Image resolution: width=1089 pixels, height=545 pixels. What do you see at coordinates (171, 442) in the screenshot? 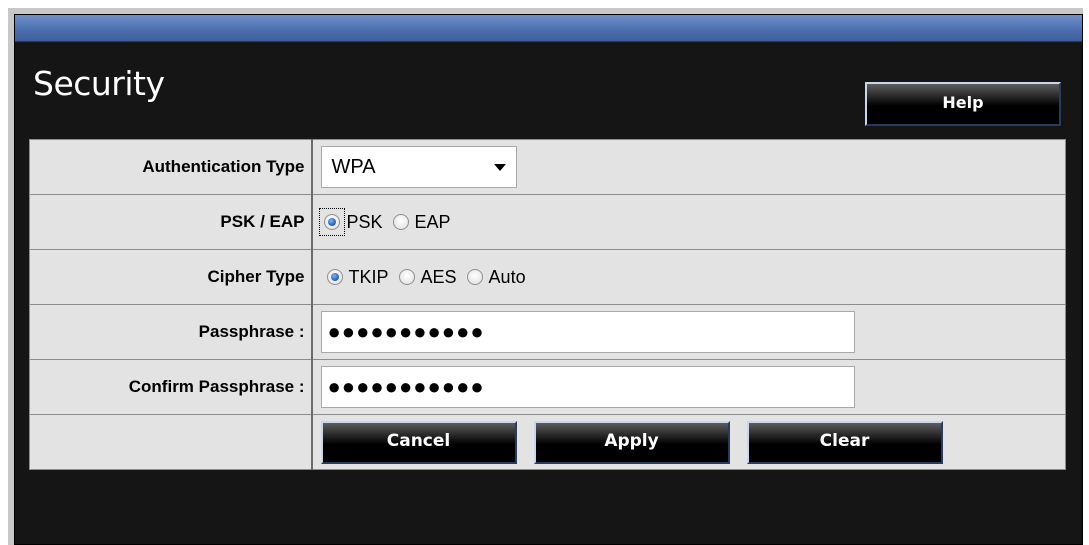
I see `button-row-spacer` at bounding box center [171, 442].